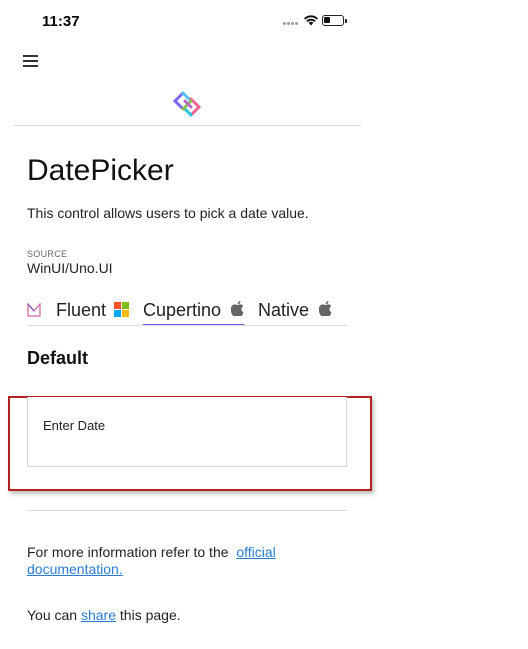  Describe the element at coordinates (121, 312) in the screenshot. I see `windows-logo-icon` at that location.